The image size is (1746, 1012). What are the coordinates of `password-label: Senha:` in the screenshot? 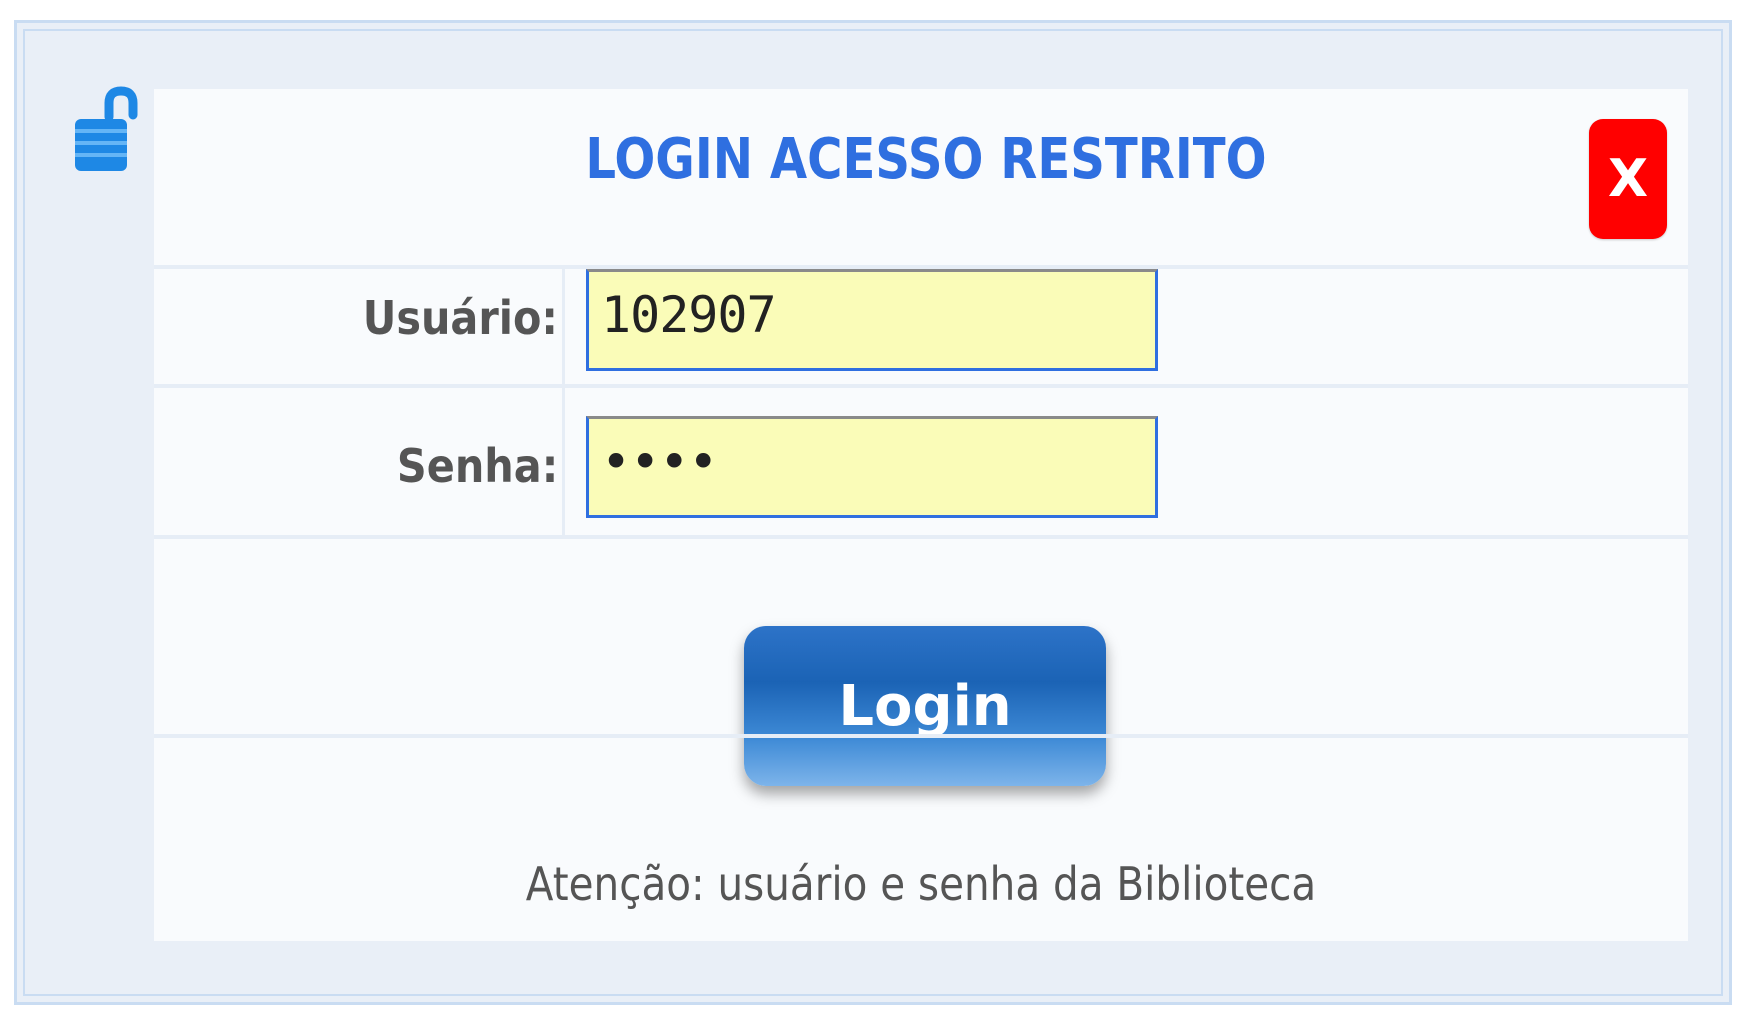 It's located at (477, 466).